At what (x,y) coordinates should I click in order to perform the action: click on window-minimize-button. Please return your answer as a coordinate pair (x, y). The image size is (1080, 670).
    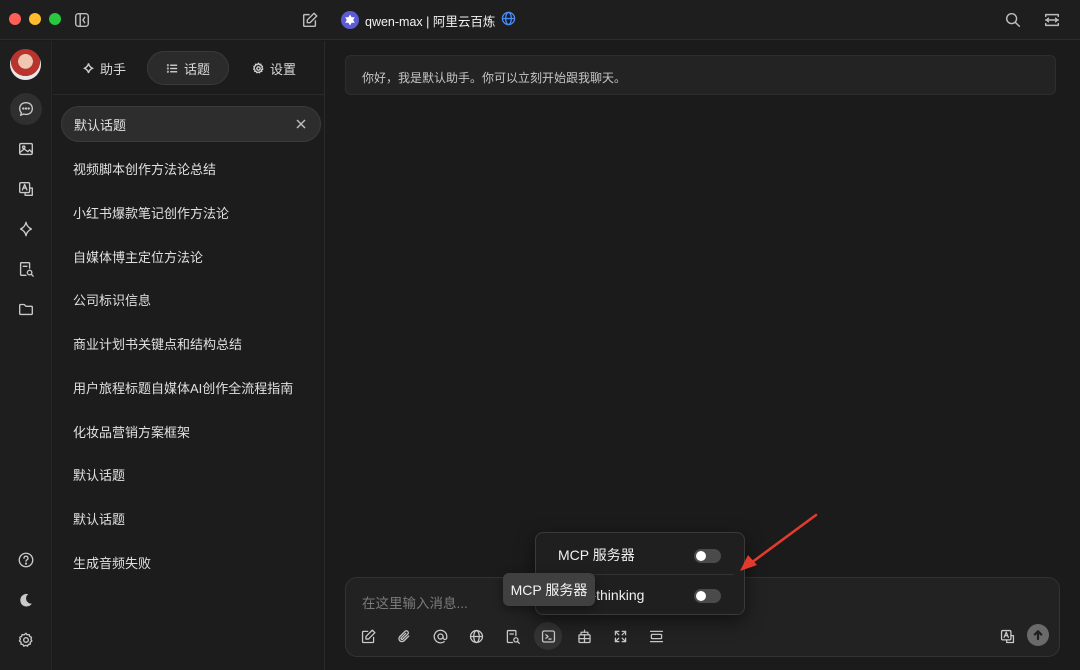
    Looking at the image, I should click on (35, 19).